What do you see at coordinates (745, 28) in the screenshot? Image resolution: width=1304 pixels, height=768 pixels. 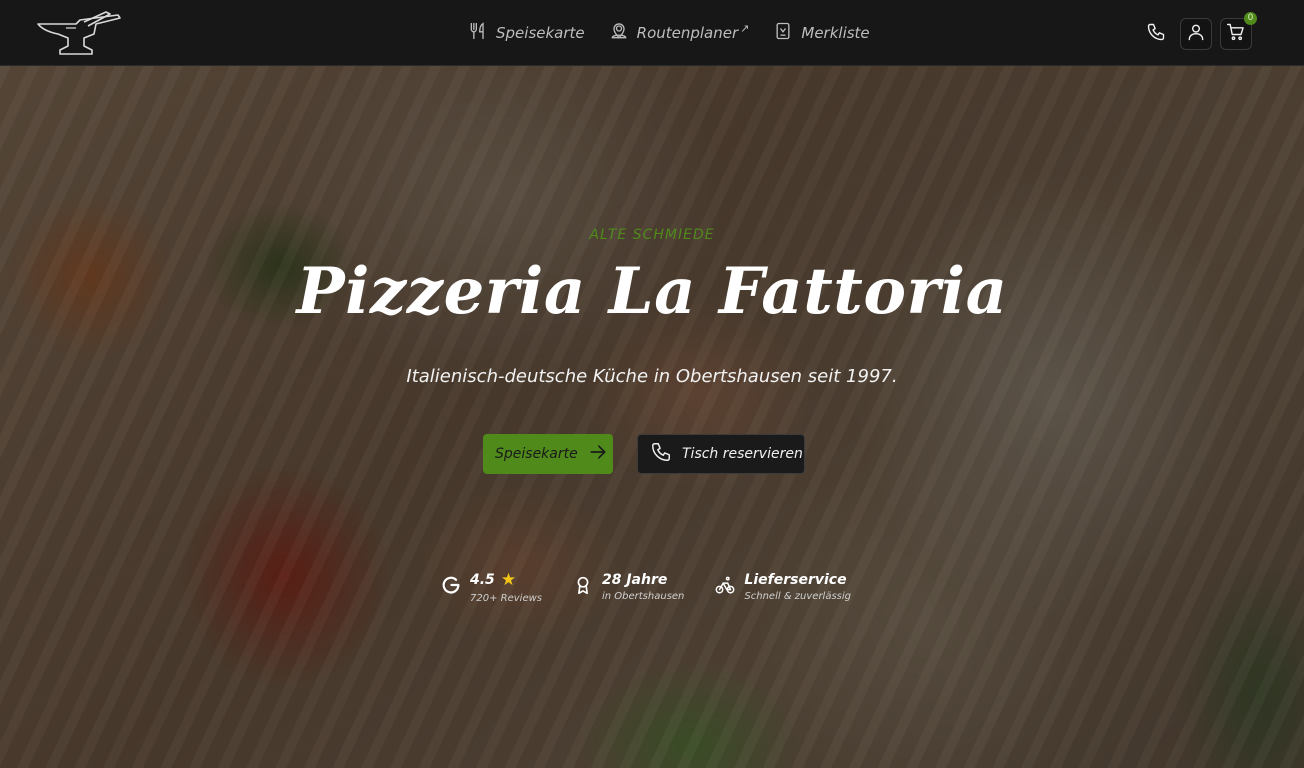 I see `external-link-icon: ↗` at bounding box center [745, 28].